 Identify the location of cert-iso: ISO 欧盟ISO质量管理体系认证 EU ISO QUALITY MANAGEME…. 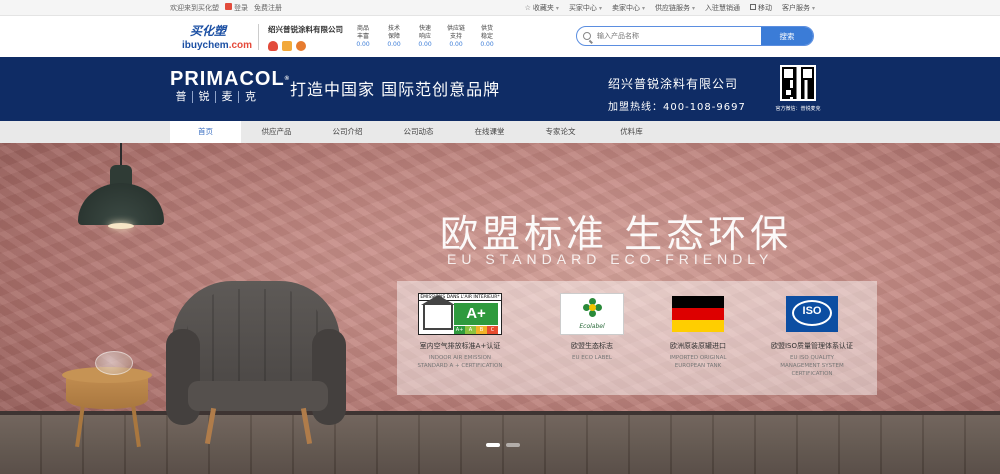
(812, 335).